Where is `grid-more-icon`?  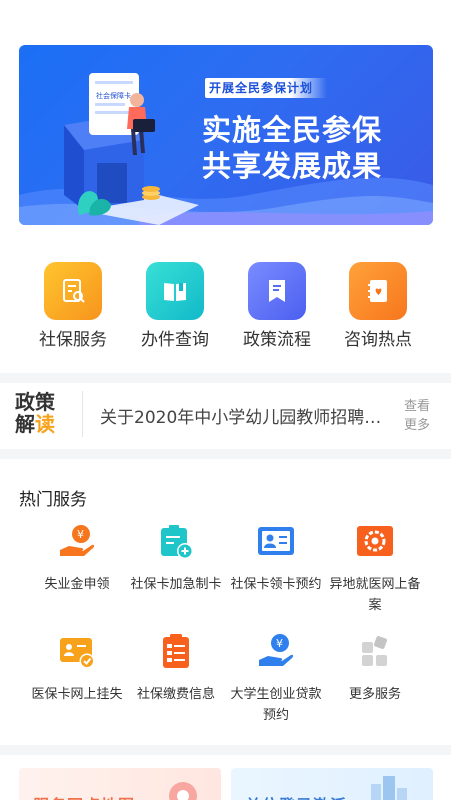
grid-more-icon is located at coordinates (375, 652).